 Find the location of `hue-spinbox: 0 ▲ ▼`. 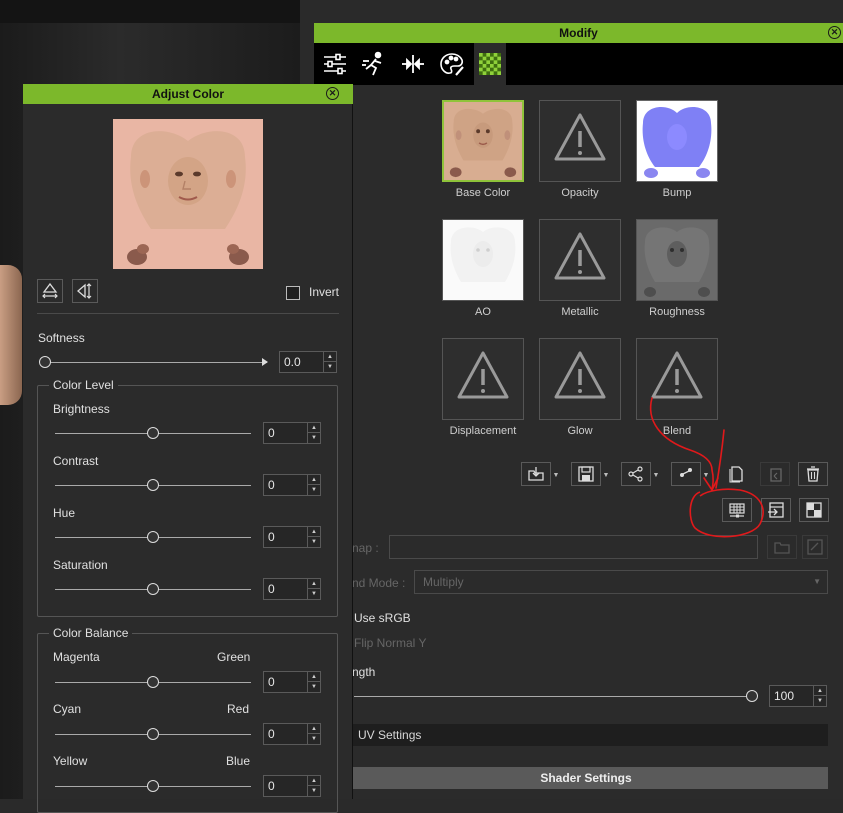

hue-spinbox: 0 ▲ ▼ is located at coordinates (292, 537).